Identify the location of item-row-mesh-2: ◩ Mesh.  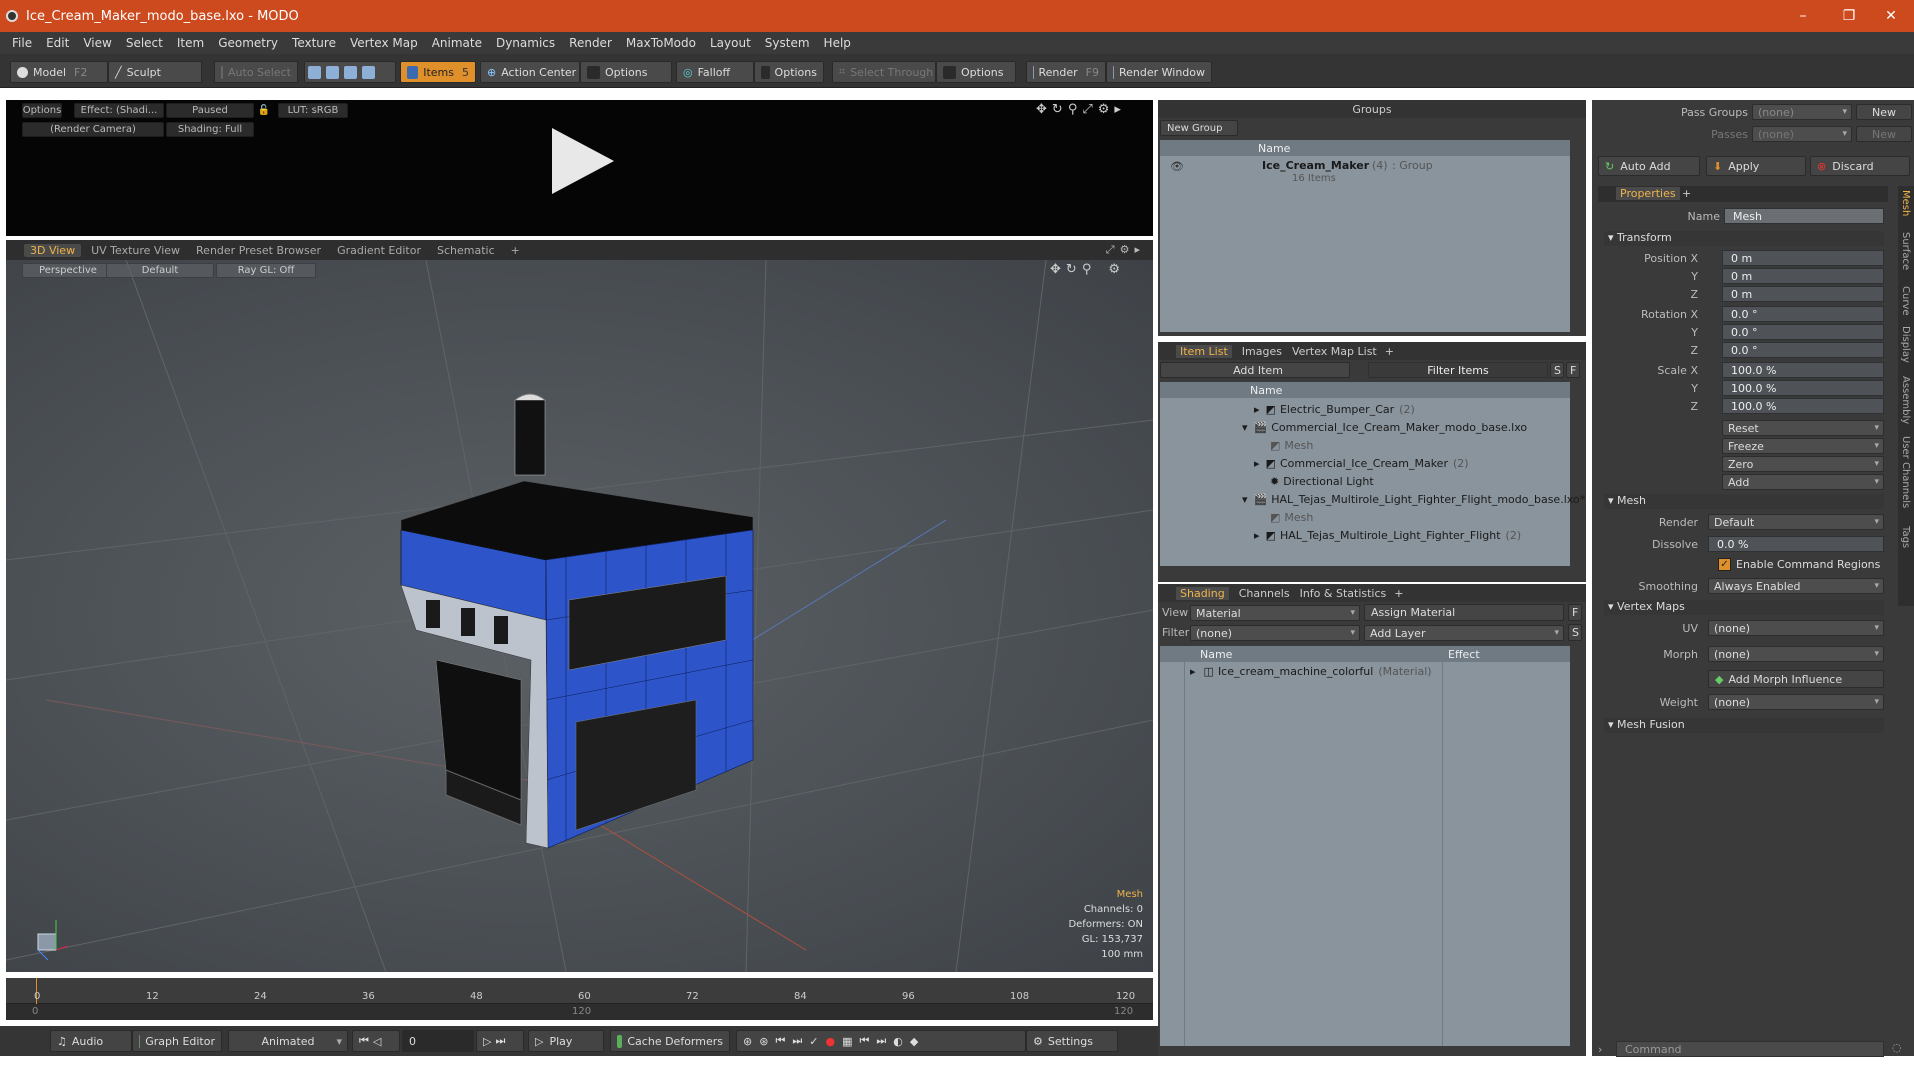
(1365, 517).